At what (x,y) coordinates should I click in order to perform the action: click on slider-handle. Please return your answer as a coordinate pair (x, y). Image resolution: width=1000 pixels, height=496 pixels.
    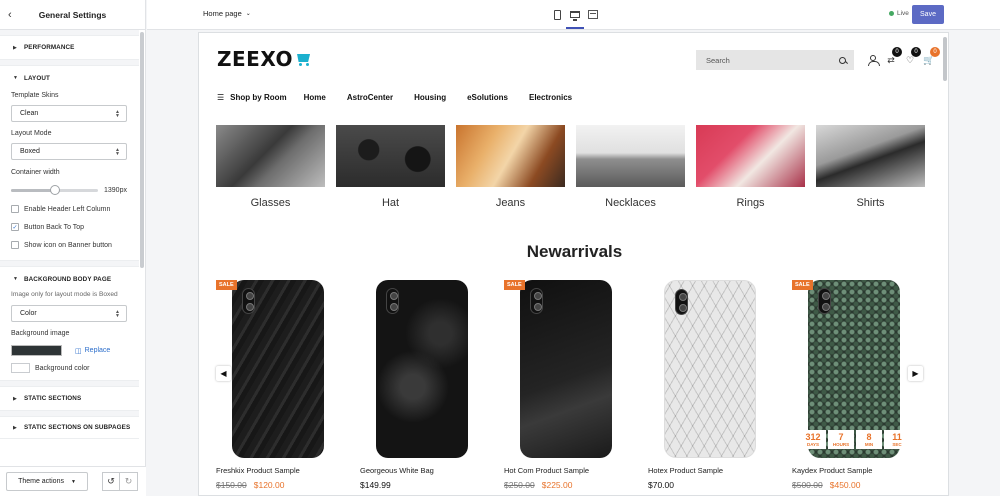
    Looking at the image, I should click on (54, 189).